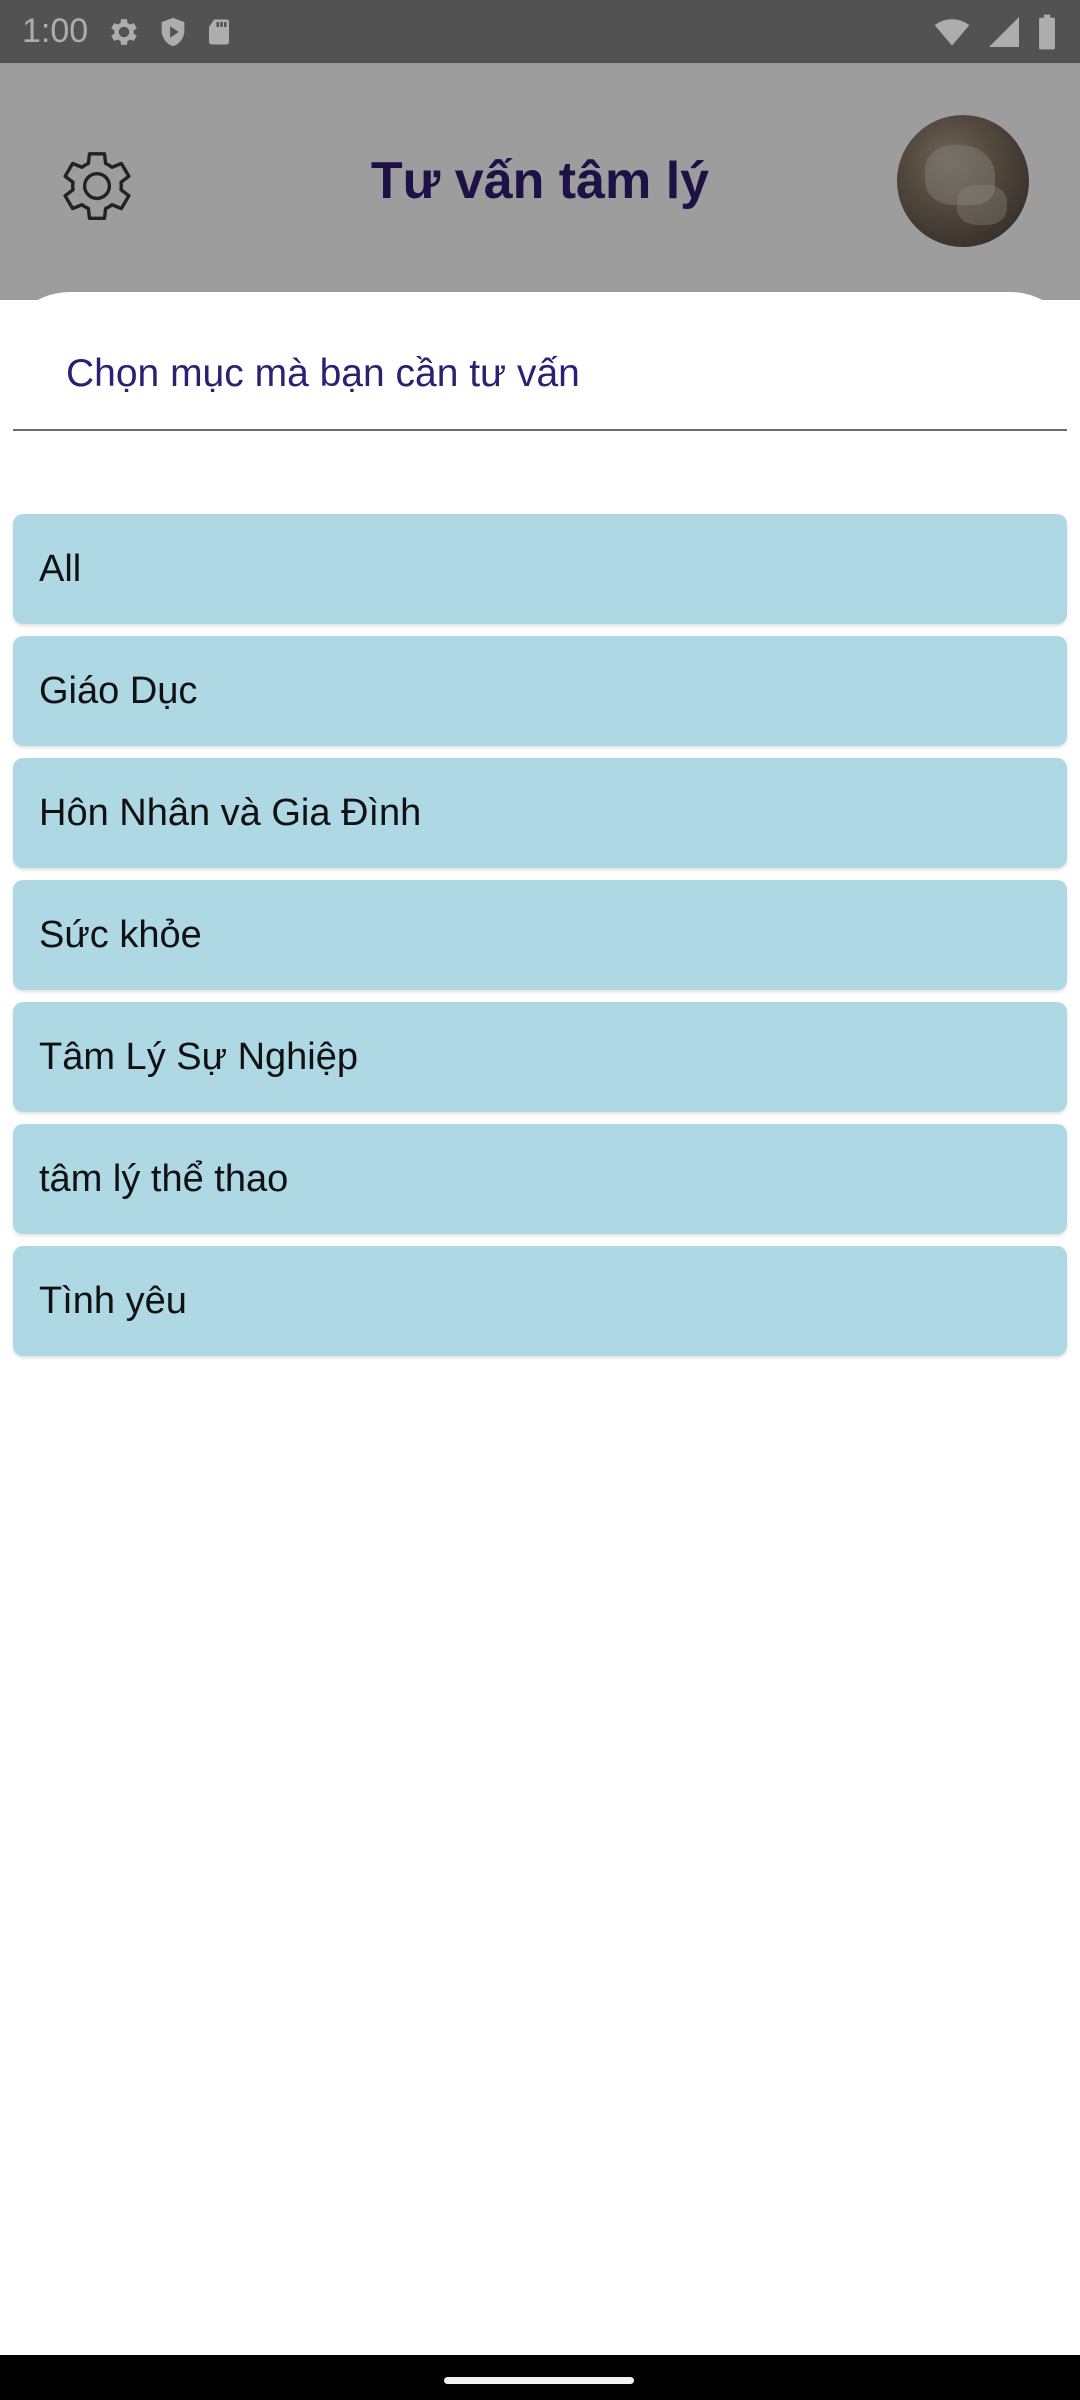 The height and width of the screenshot is (2400, 1080). Describe the element at coordinates (323, 373) in the screenshot. I see `sheet-header: Chọn mục mà bạn cần tư vấn` at that location.